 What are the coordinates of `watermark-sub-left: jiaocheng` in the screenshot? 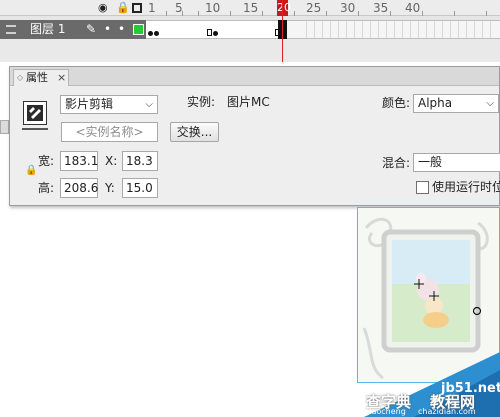 It's located at (386, 411).